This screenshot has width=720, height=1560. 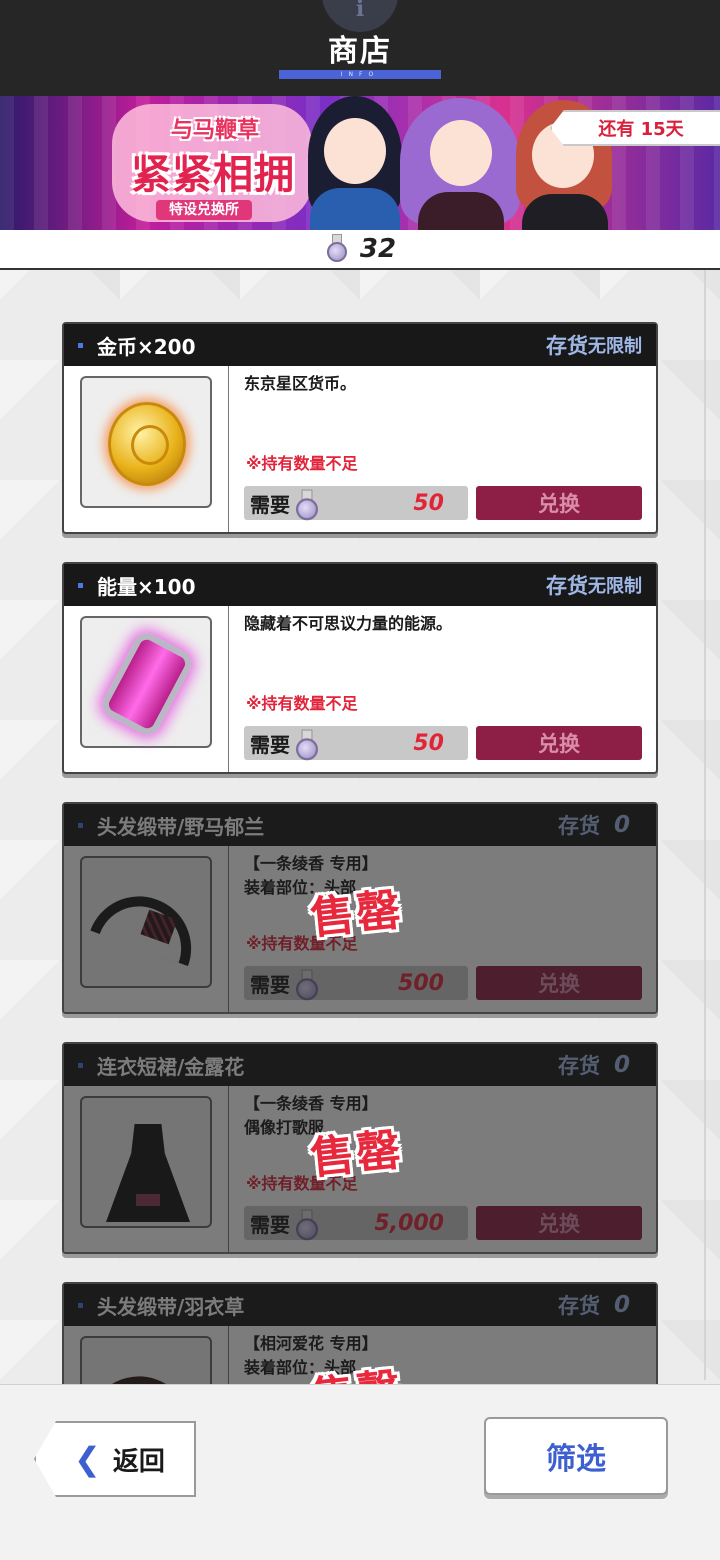 What do you see at coordinates (360, 51) in the screenshot?
I see `page-title: 商店` at bounding box center [360, 51].